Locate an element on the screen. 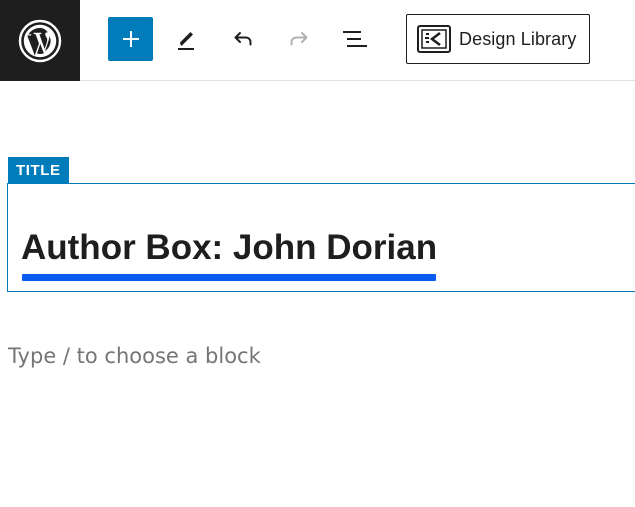  add-block-button is located at coordinates (130, 39).